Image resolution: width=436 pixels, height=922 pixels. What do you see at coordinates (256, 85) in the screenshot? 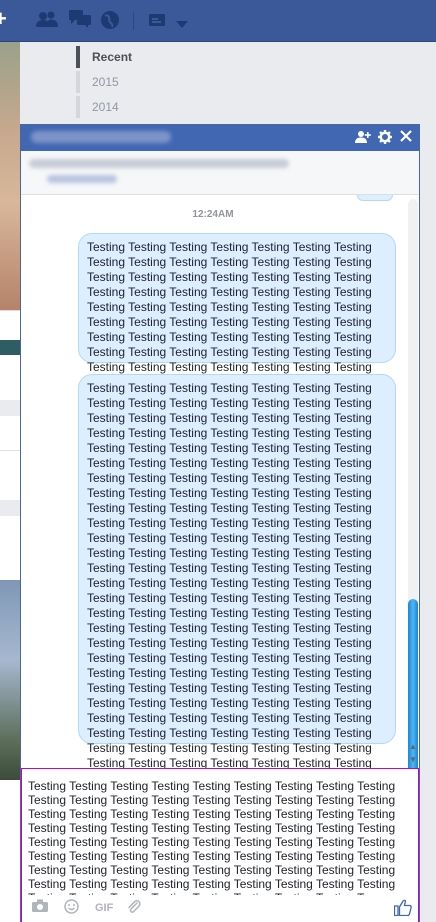
I see `timeline-year-nav: Recent 2015 2014` at bounding box center [256, 85].